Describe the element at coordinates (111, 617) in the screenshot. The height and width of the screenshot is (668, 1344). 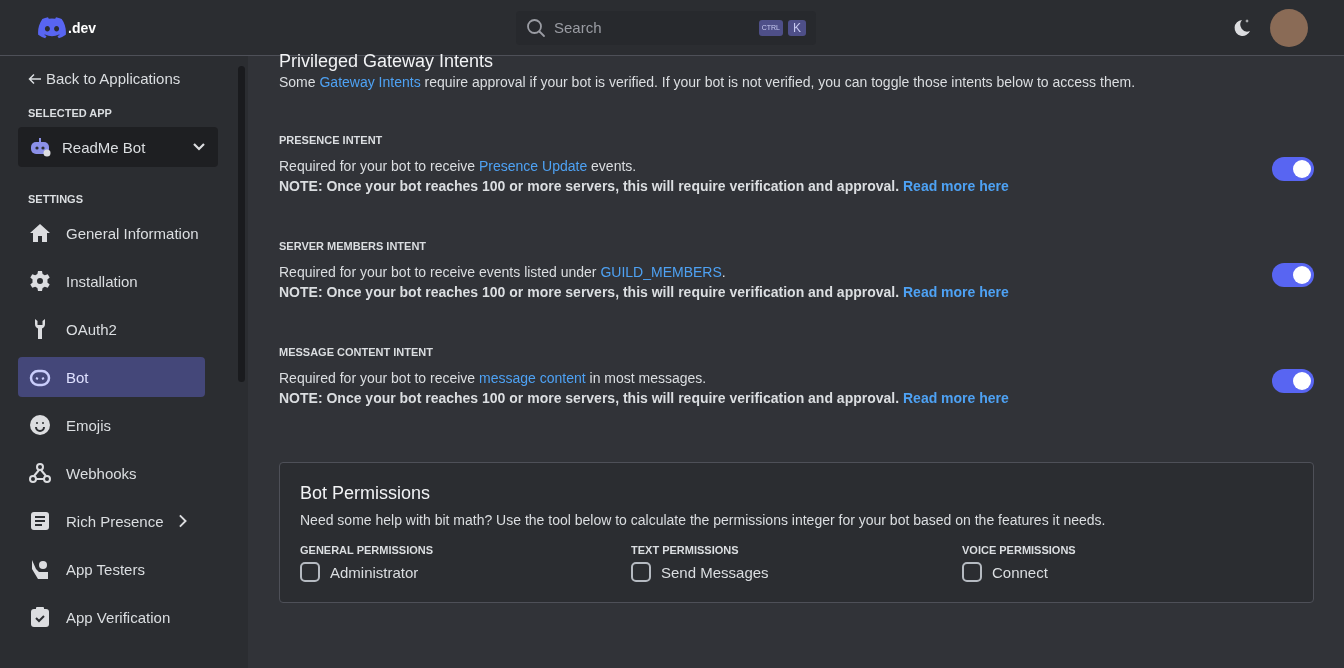
I see `nav-item: App Verification` at that location.